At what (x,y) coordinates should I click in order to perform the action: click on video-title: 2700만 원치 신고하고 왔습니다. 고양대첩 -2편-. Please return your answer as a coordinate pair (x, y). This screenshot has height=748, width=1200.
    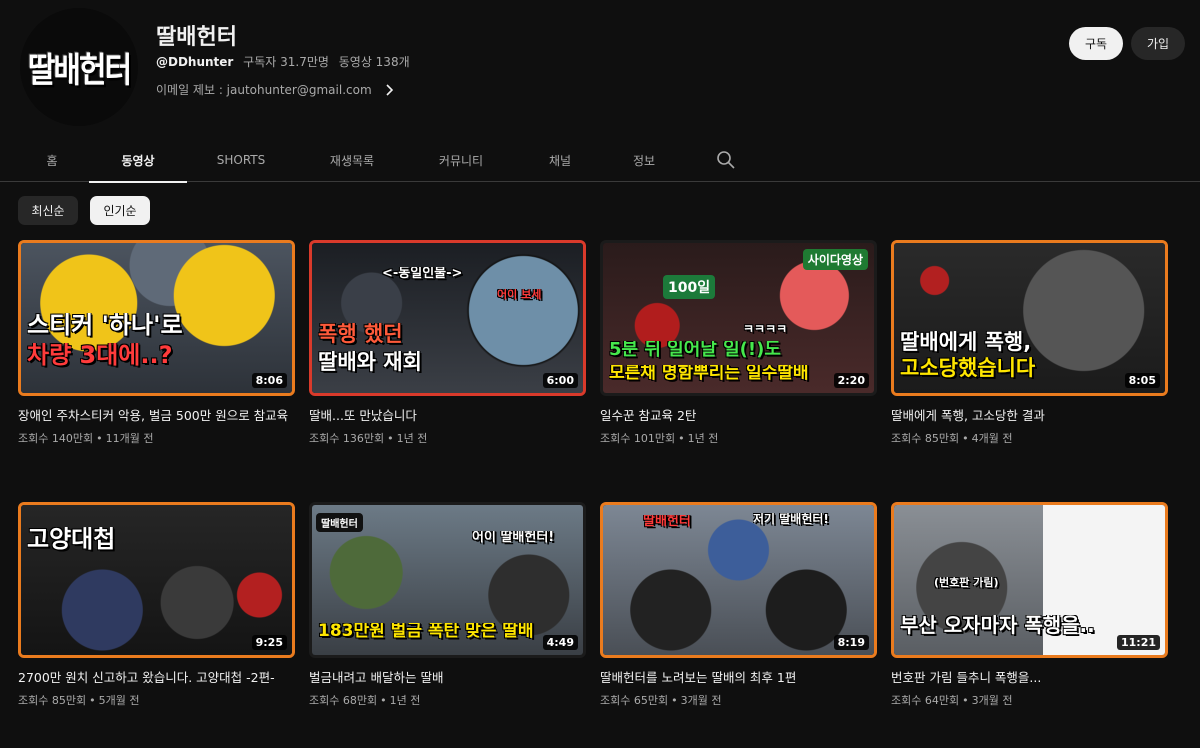
    Looking at the image, I should click on (156, 677).